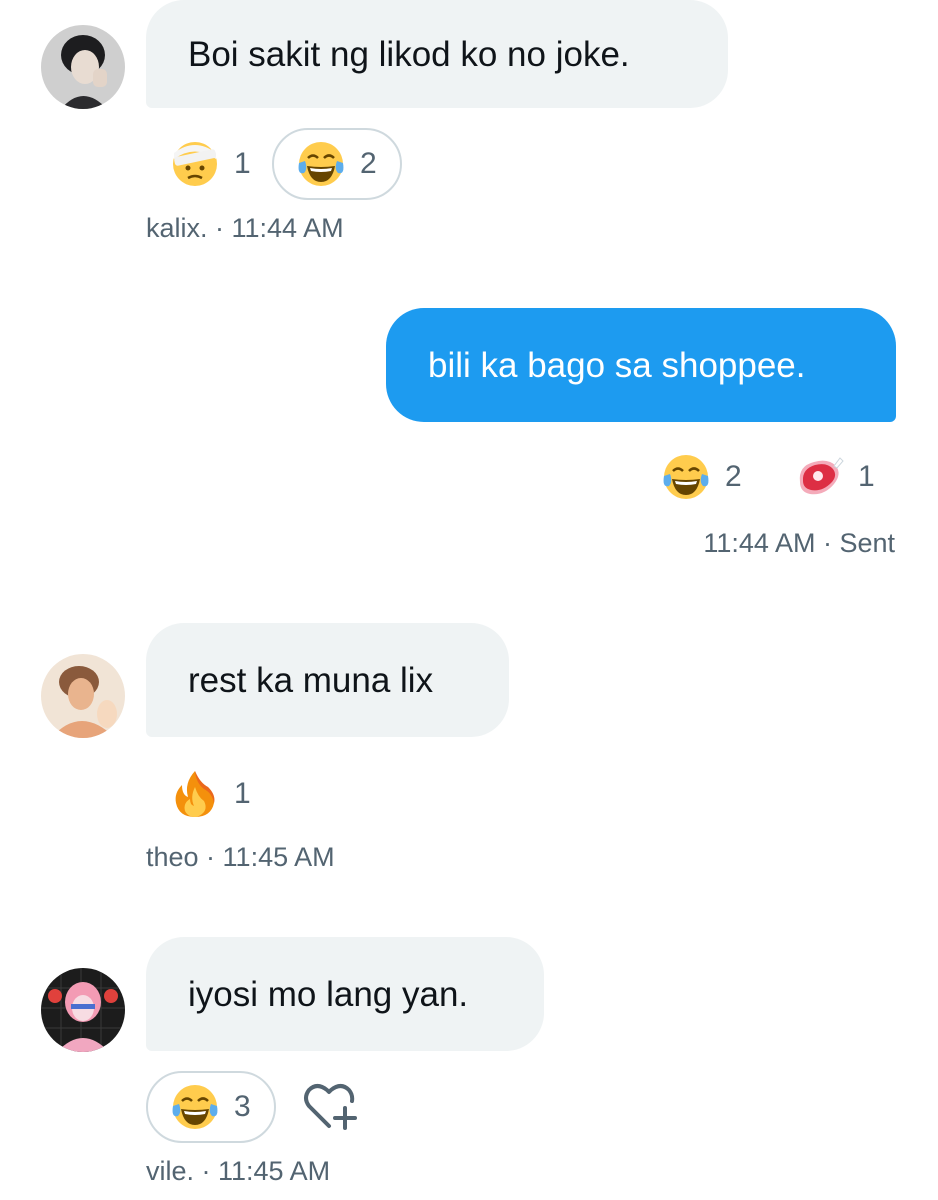 The height and width of the screenshot is (1200, 938). What do you see at coordinates (240, 857) in the screenshot?
I see `message-meta: theo · 11:45 AM` at bounding box center [240, 857].